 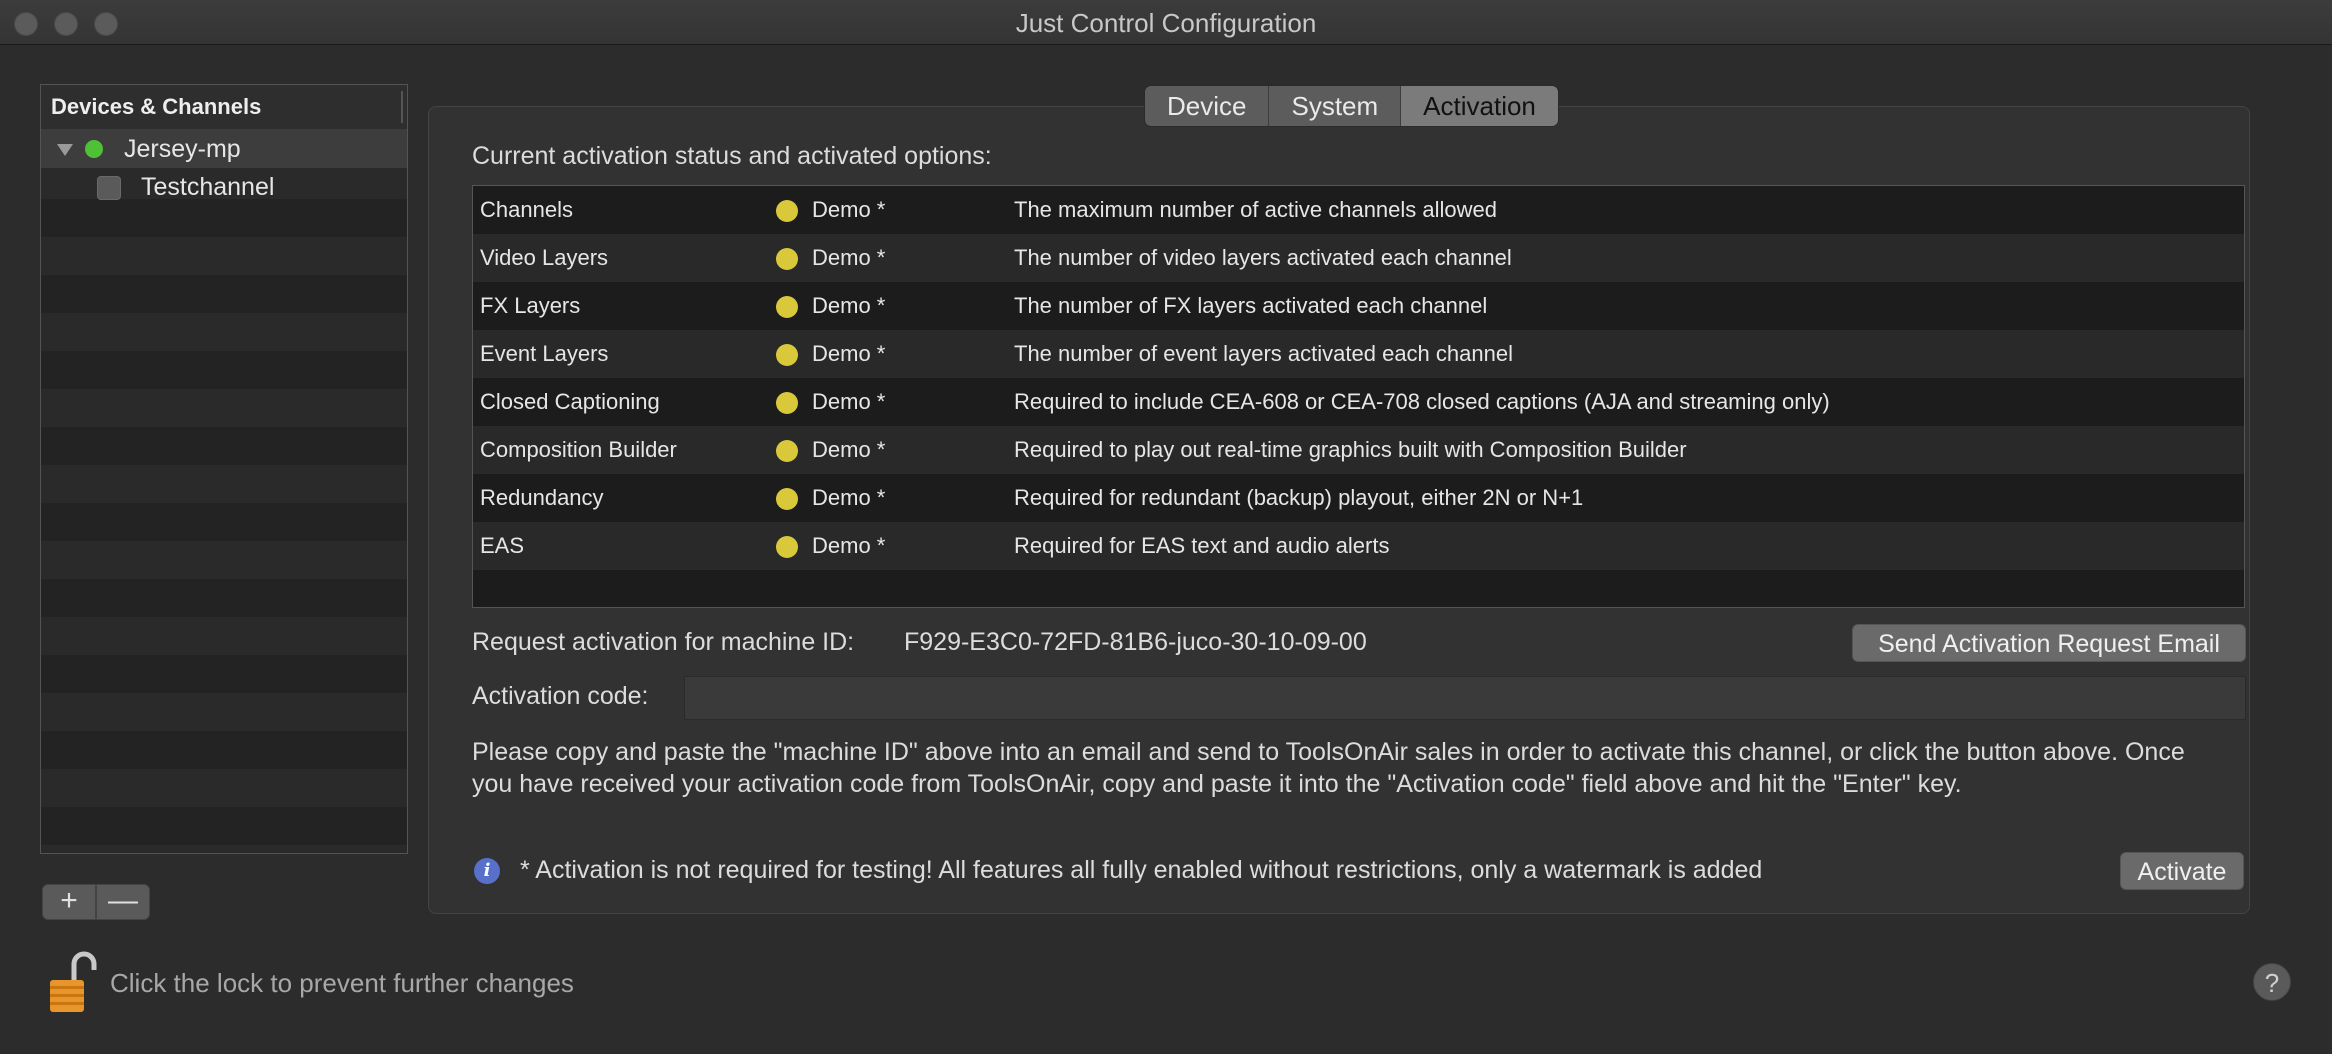 I want to click on remove-device-button: —, so click(x=123, y=902).